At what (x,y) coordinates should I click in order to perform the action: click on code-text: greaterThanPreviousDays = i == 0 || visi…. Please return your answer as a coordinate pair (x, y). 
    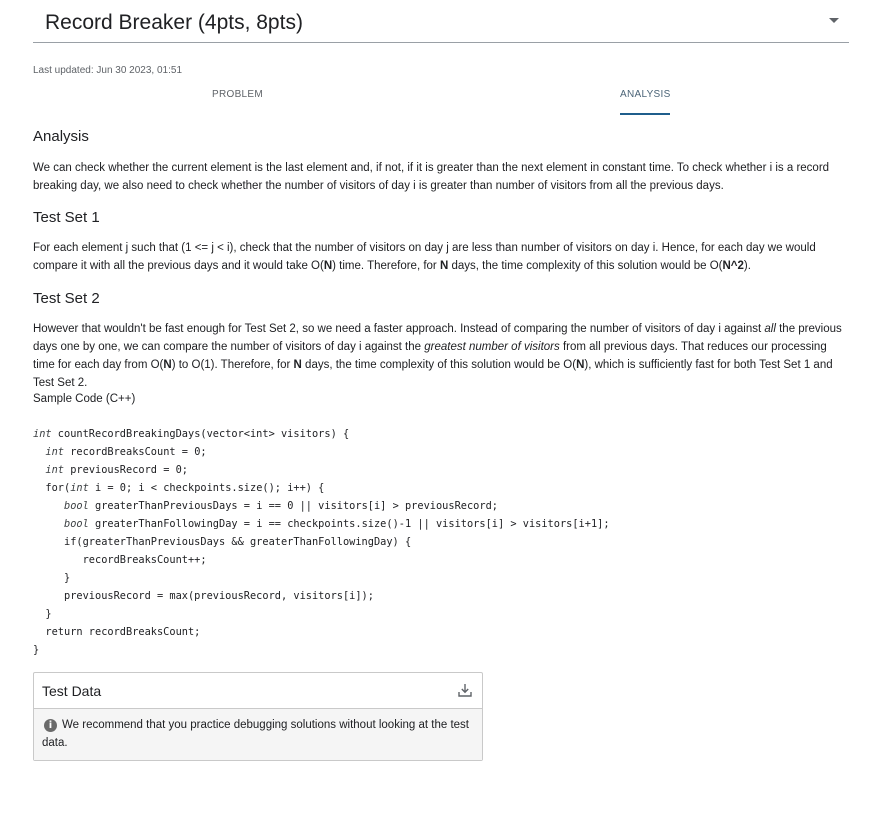
    Looking at the image, I should click on (293, 506).